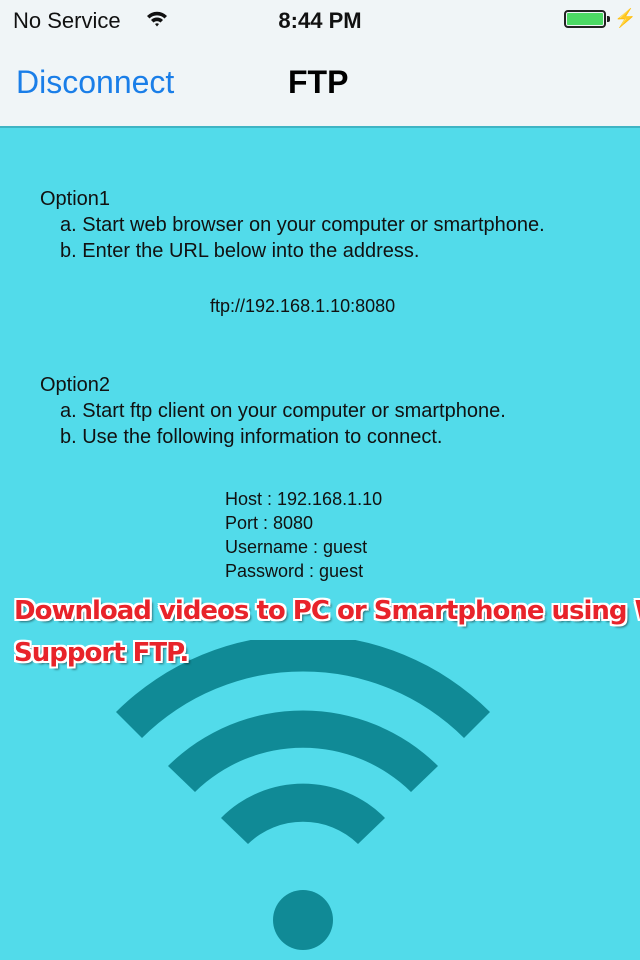 The width and height of the screenshot is (640, 960). Describe the element at coordinates (304, 499) in the screenshot. I see `host-info: Host : 192.168.1.10` at that location.